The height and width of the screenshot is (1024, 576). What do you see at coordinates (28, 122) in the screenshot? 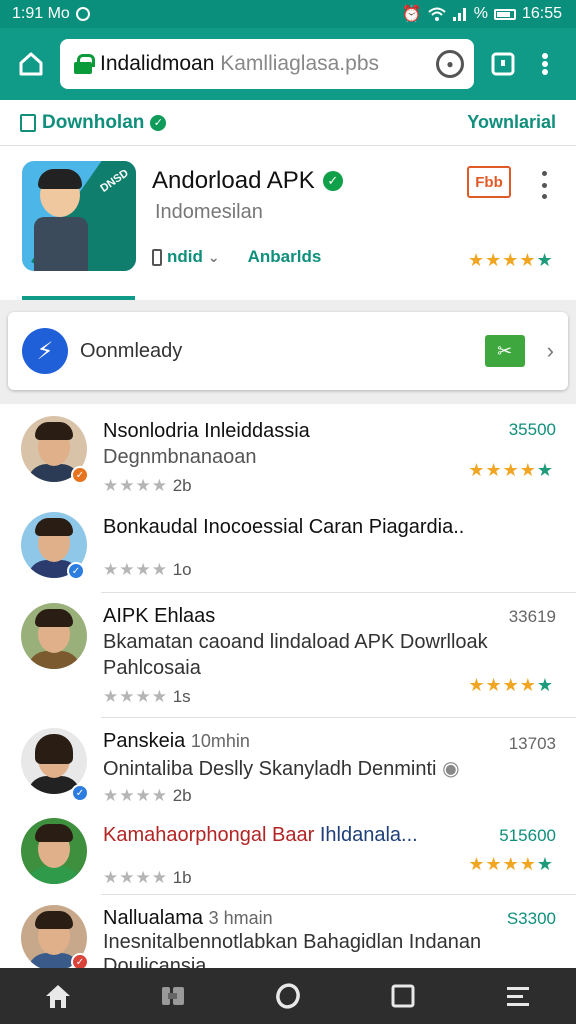
I see `download-square-icon` at bounding box center [28, 122].